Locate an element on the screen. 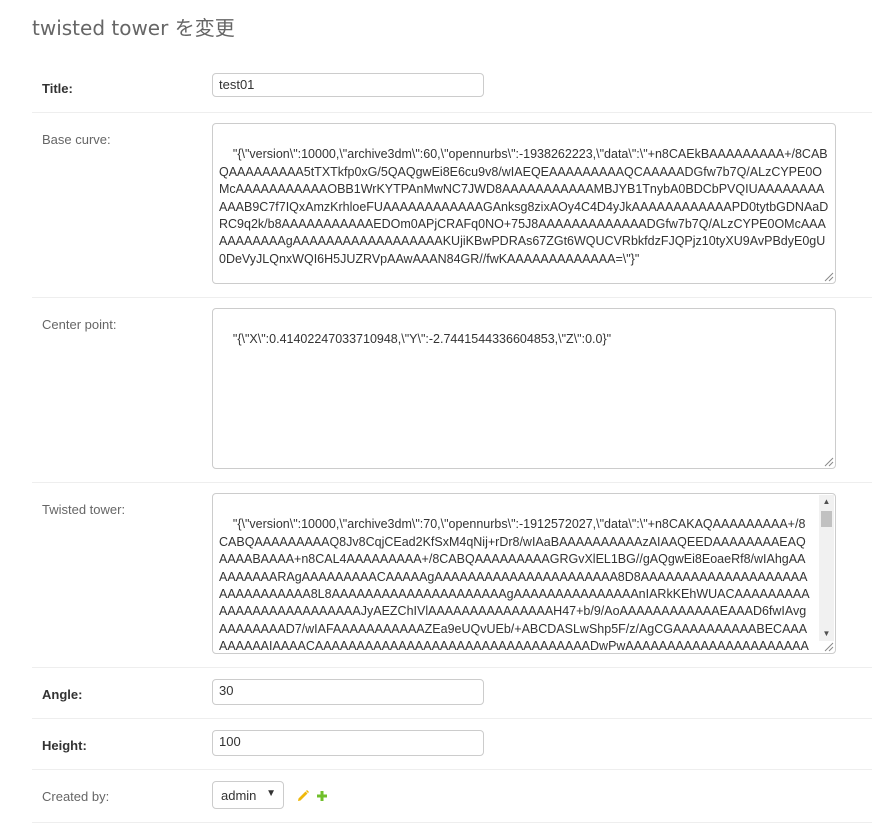 This screenshot has height=840, width=872. form-row-height: Height: 100 is located at coordinates (452, 744).